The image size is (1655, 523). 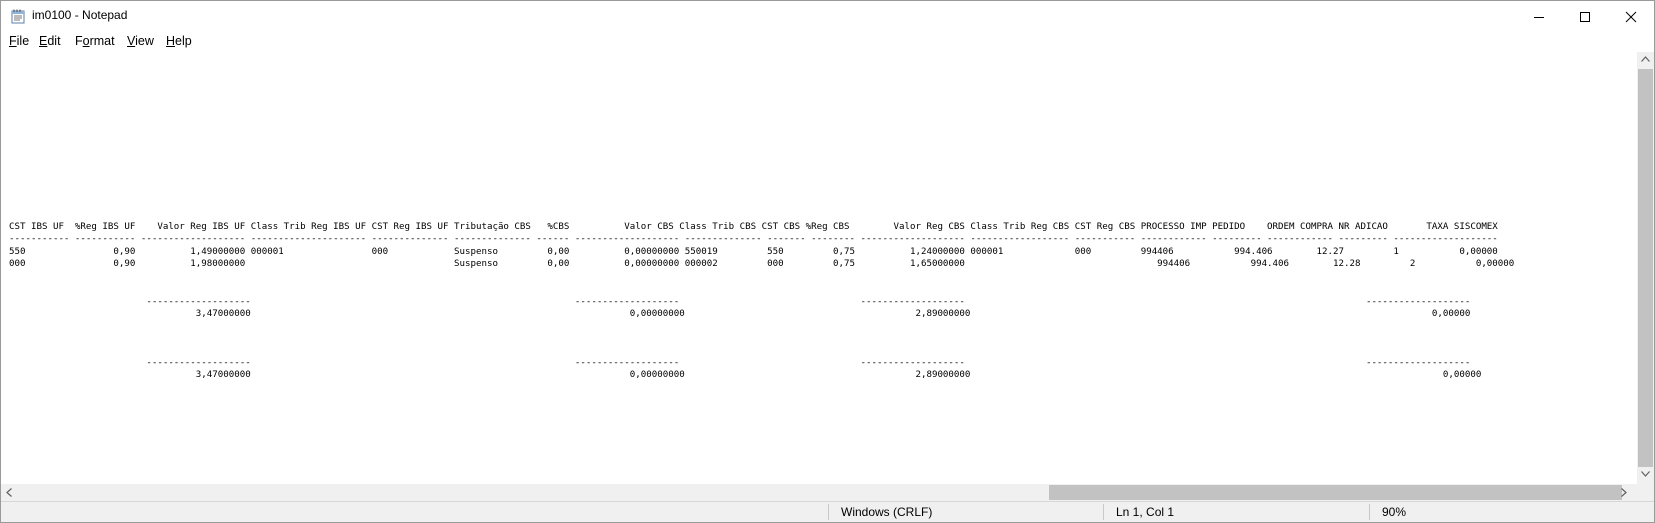 I want to click on vertical-scrollbar, so click(x=1645, y=268).